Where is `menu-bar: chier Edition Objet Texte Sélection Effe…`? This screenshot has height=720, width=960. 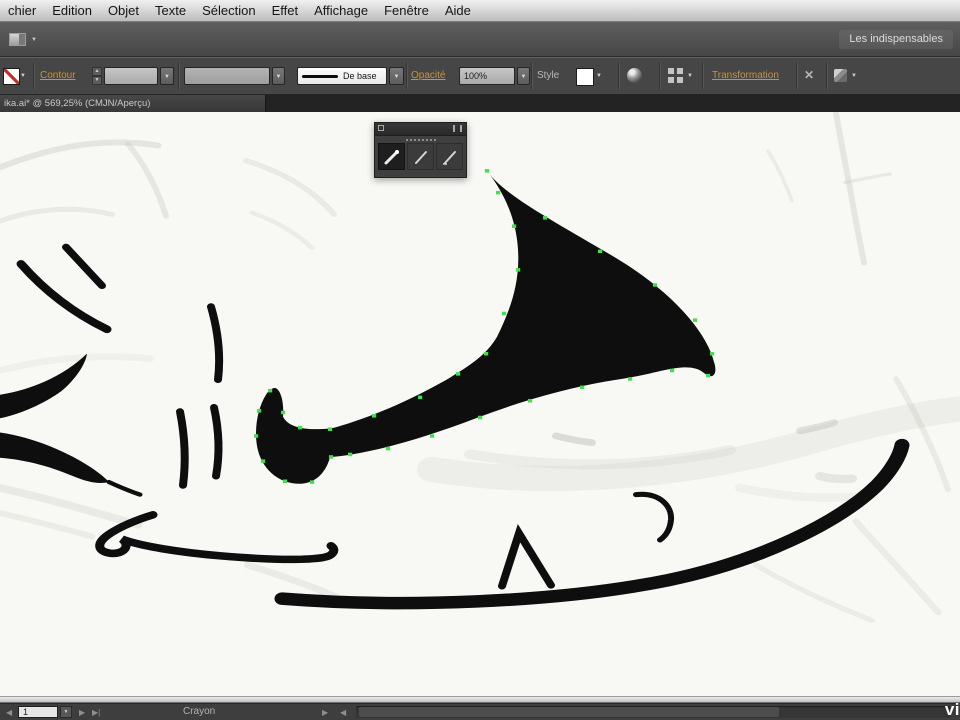
menu-bar: chier Edition Objet Texte Sélection Effe… is located at coordinates (480, 11).